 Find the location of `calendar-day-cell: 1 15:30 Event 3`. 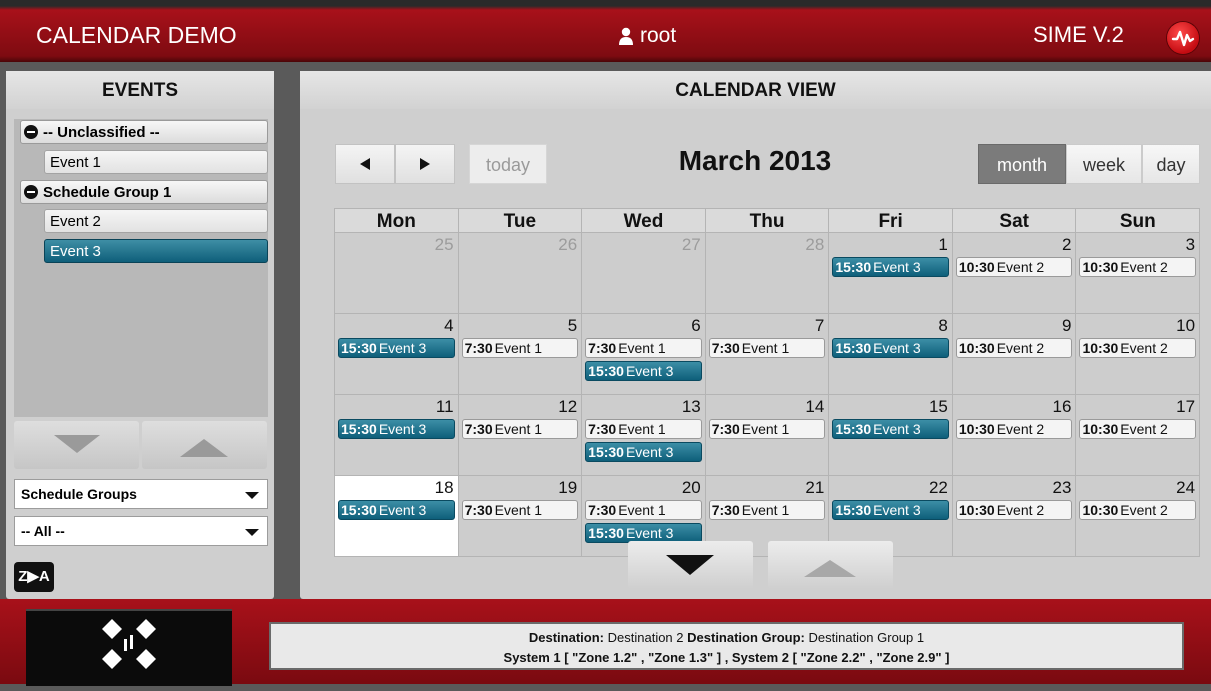

calendar-day-cell: 1 15:30 Event 3 is located at coordinates (891, 273).